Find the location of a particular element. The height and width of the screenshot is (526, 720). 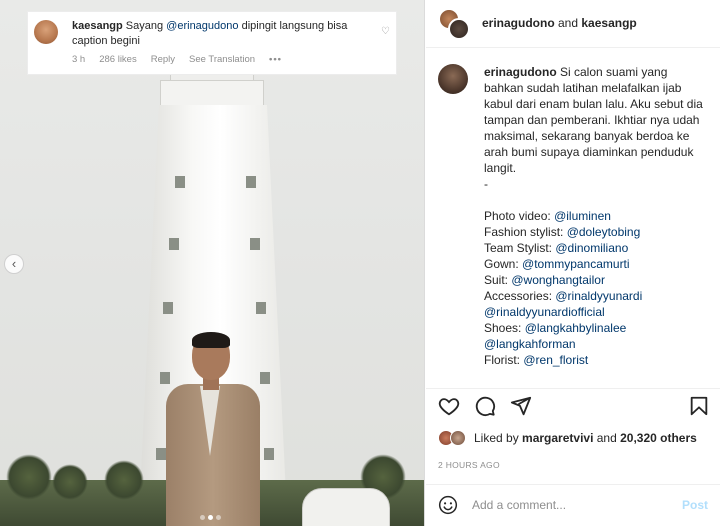

credit-label: Suit: is located at coordinates (498, 280).